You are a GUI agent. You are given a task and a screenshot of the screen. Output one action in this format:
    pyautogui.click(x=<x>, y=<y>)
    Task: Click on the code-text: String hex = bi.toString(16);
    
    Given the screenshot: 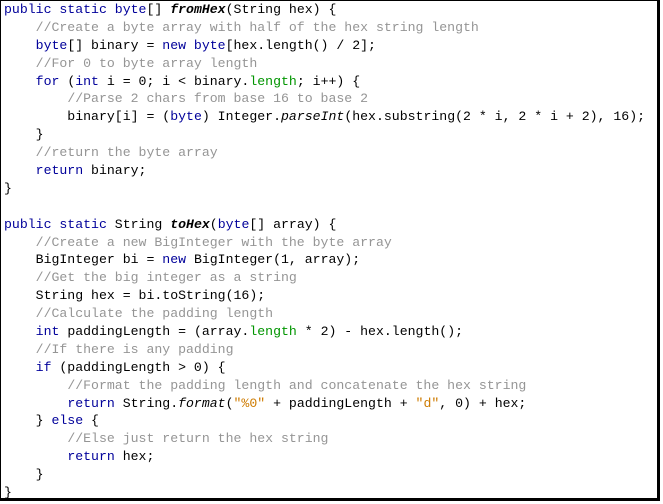 What is the action you would take?
    pyautogui.click(x=135, y=296)
    